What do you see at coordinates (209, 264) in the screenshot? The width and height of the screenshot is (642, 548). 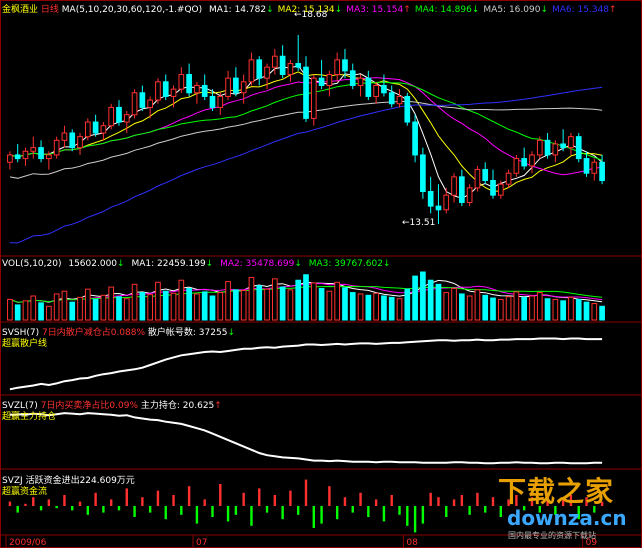 I see `vol-ma1-arrow: ↓` at bounding box center [209, 264].